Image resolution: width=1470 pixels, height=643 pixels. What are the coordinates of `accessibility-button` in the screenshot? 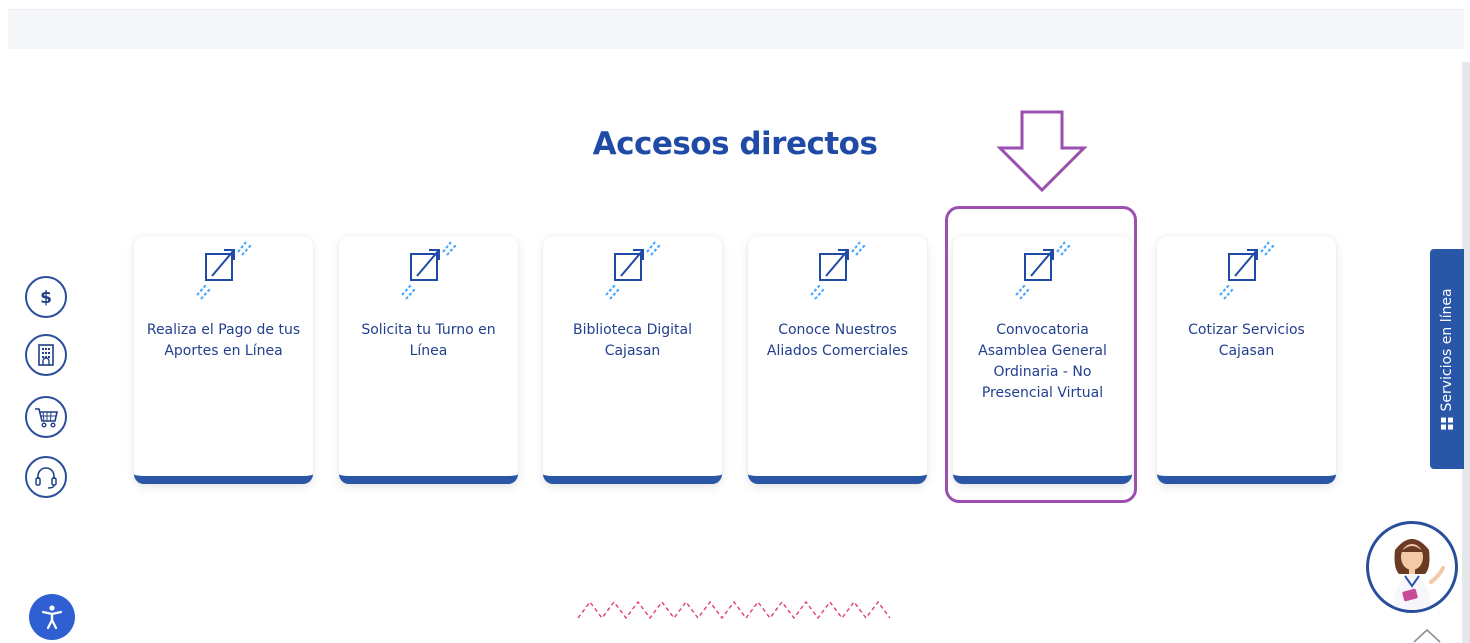 It's located at (52, 617).